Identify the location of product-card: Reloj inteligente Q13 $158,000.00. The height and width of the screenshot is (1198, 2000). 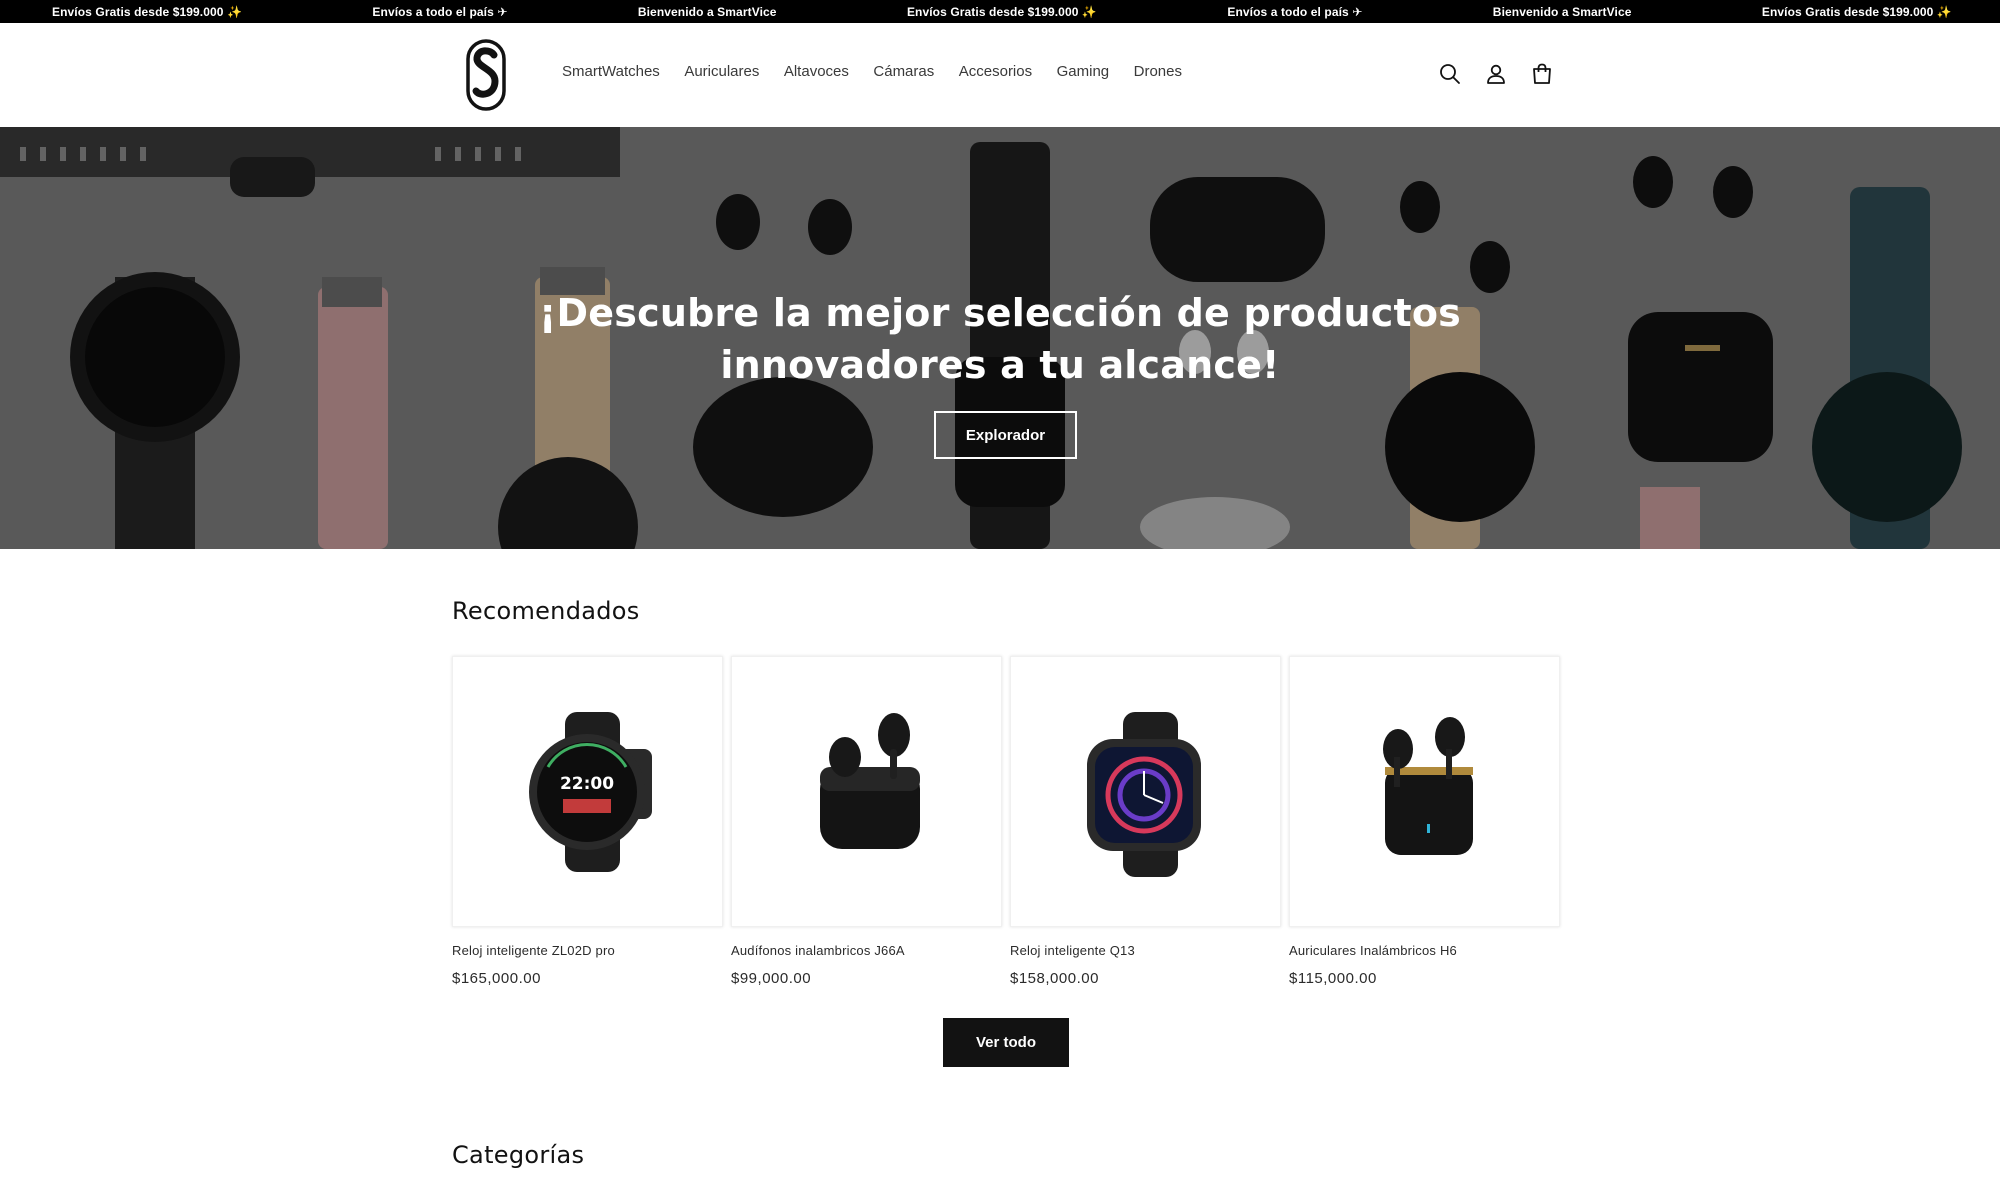
(1145, 821).